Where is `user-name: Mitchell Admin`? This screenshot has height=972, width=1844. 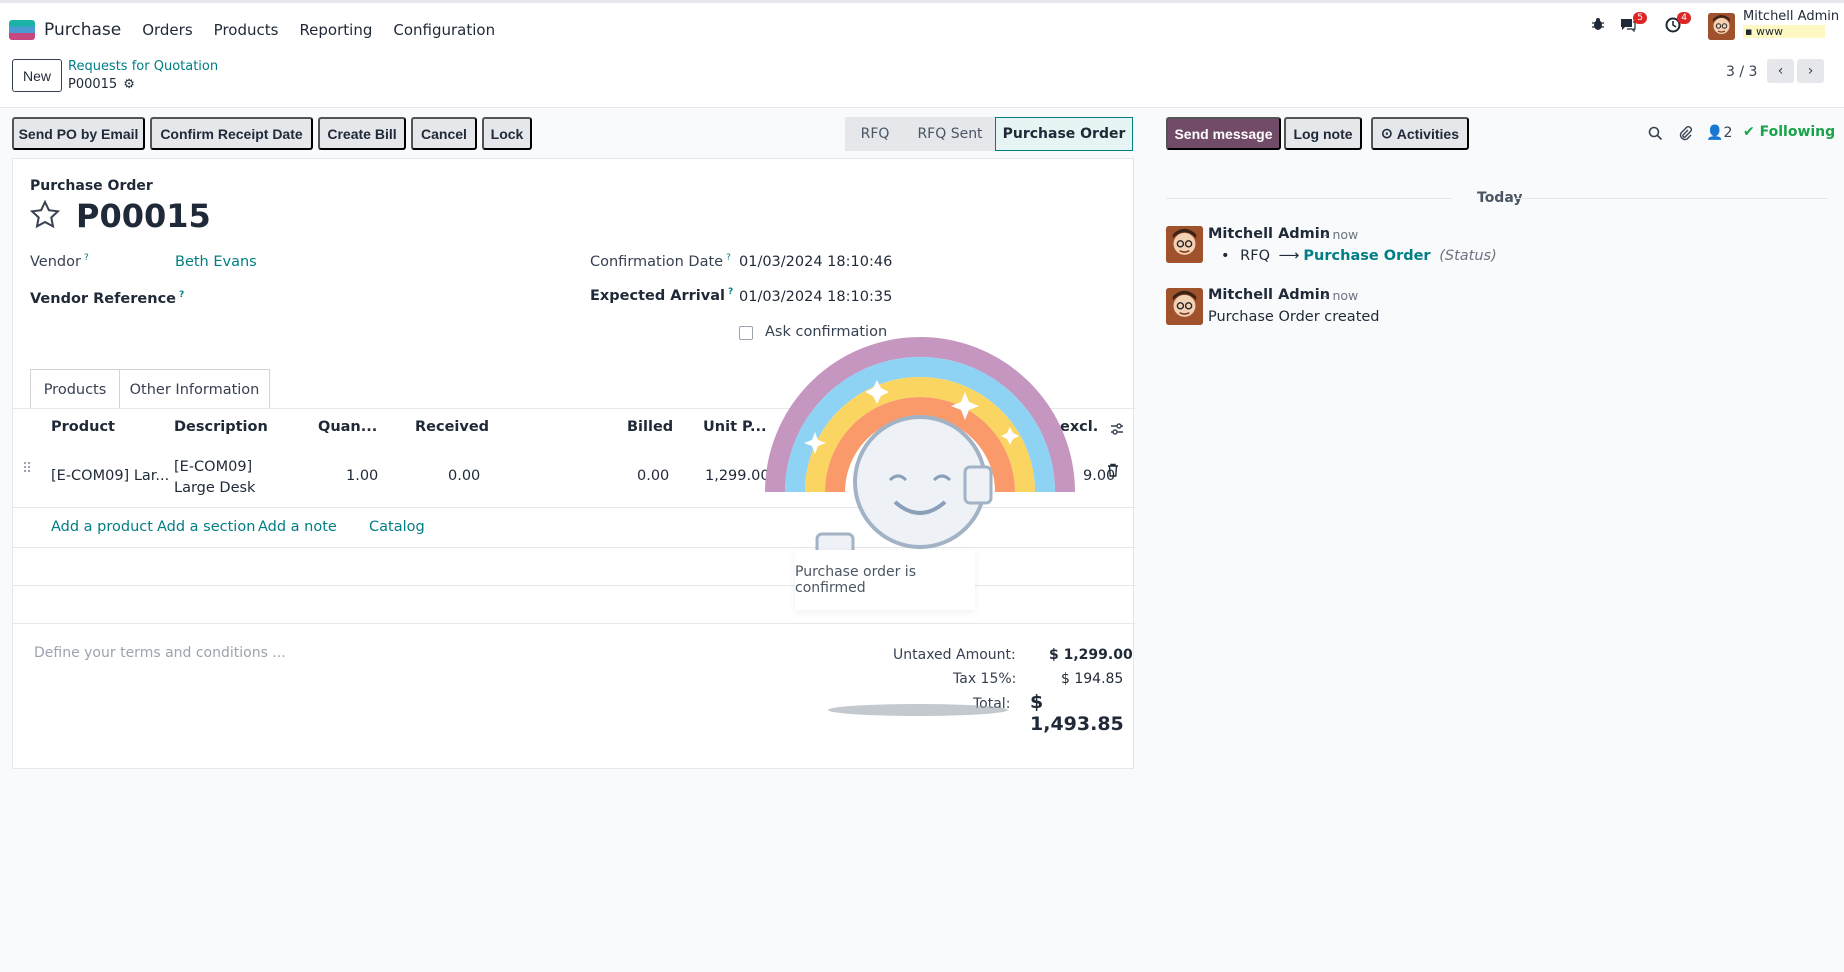
user-name: Mitchell Admin is located at coordinates (1791, 16).